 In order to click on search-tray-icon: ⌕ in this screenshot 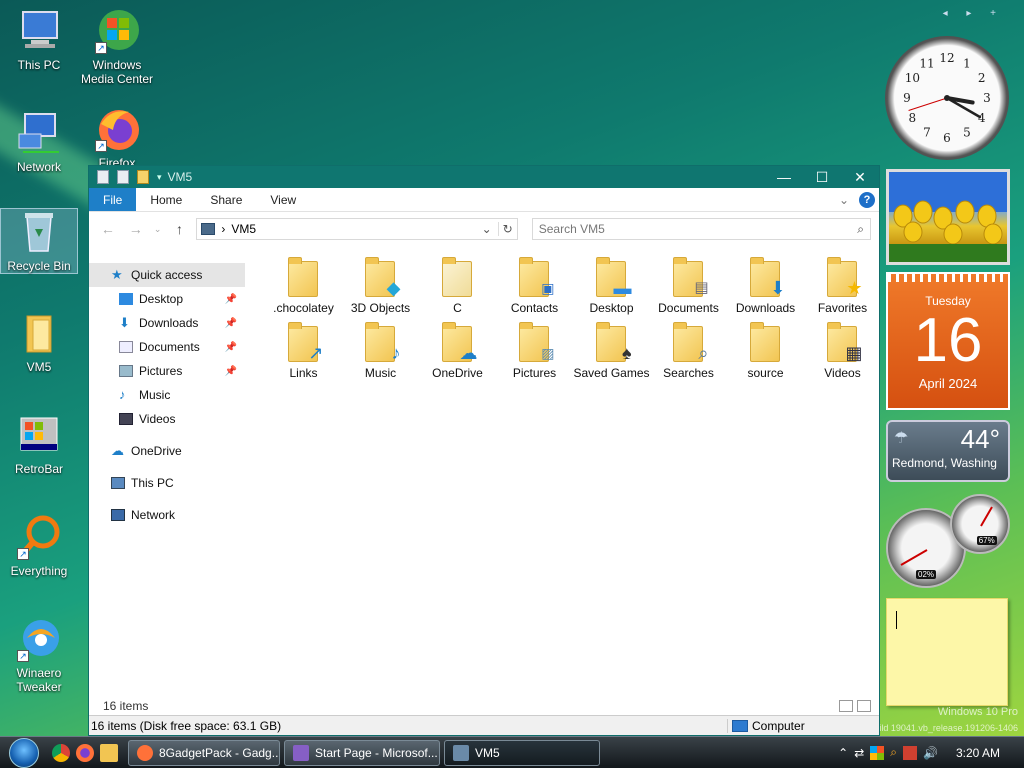, I will do `click(893, 752)`.